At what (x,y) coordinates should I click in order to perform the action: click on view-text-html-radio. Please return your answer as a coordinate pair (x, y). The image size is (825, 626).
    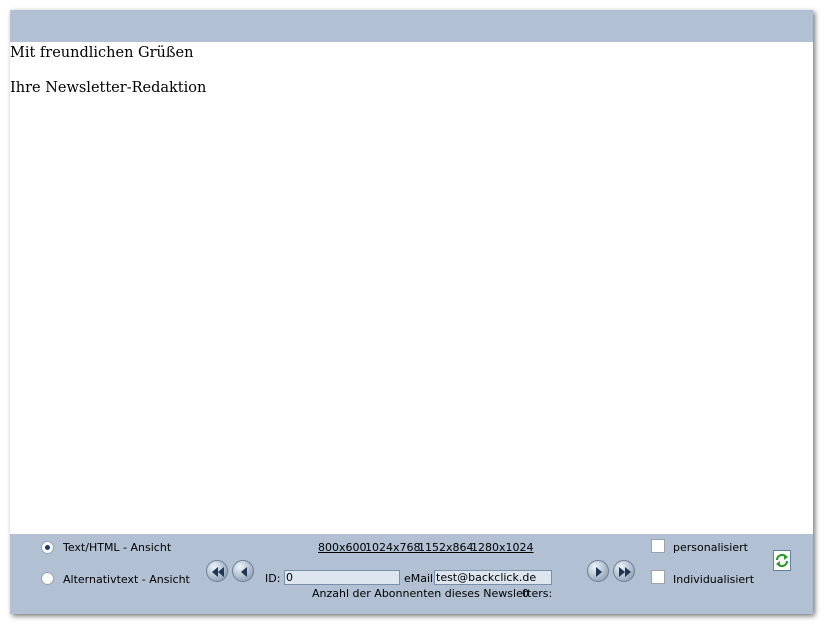
    Looking at the image, I should click on (47, 547).